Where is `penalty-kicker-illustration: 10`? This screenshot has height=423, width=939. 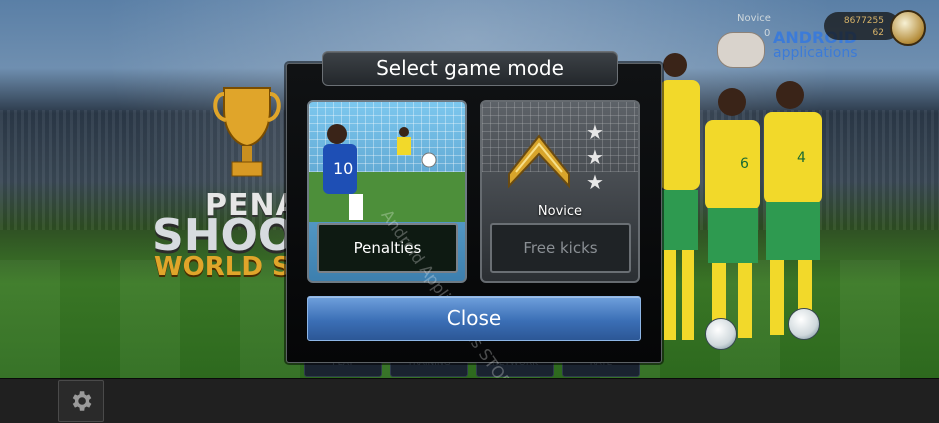
penalty-kicker-illustration: 10 is located at coordinates (387, 173).